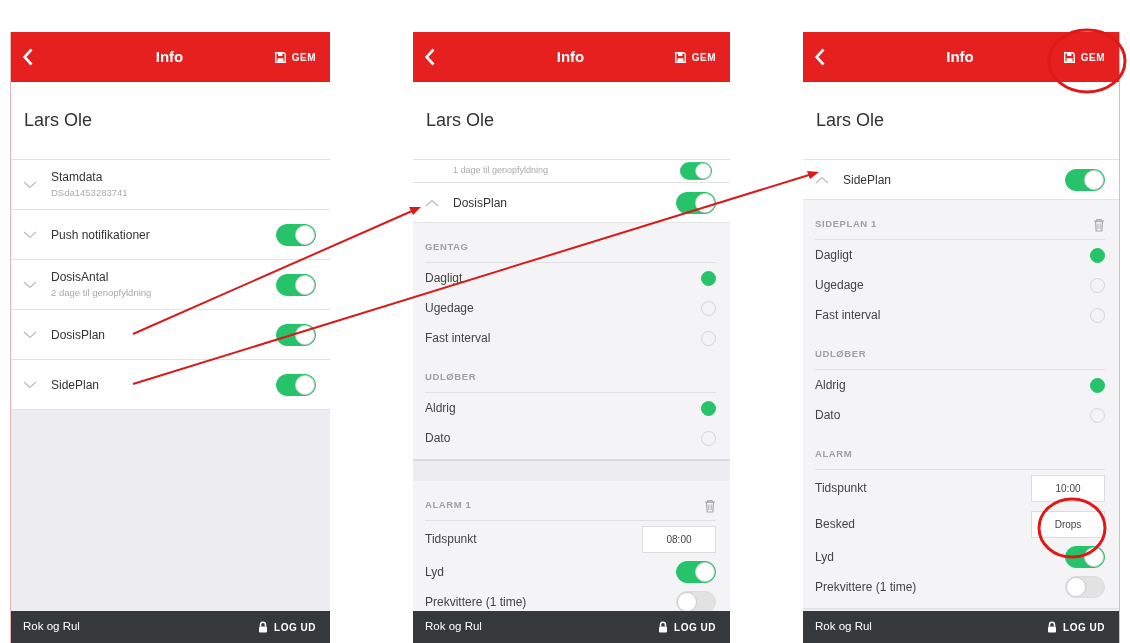 The width and height of the screenshot is (1130, 643). I want to click on row-title: Push notifikationer, so click(100, 235).